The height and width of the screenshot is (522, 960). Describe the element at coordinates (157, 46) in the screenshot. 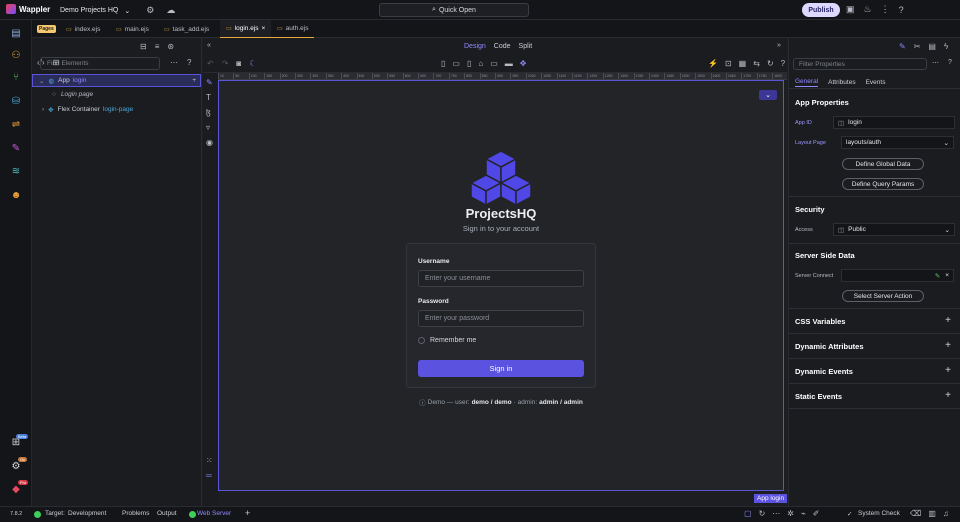

I see `sort-icon: ≡` at that location.